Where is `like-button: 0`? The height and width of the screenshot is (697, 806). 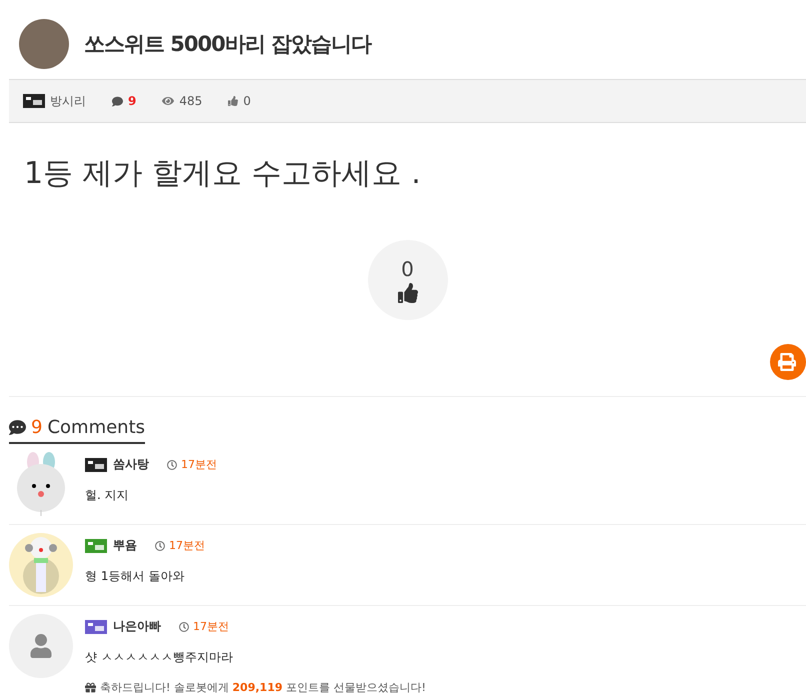
like-button: 0 is located at coordinates (408, 280).